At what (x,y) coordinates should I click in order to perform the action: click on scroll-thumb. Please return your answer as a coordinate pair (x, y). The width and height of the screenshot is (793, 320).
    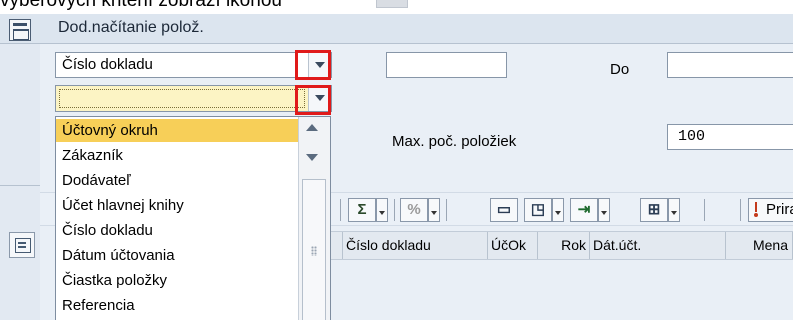
    Looking at the image, I should click on (314, 249).